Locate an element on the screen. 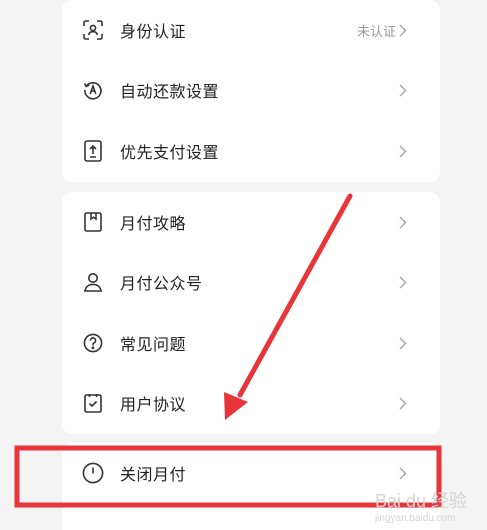 The height and width of the screenshot is (530, 487). auto-repay-settings-row: 自动还款设置 is located at coordinates (251, 90).